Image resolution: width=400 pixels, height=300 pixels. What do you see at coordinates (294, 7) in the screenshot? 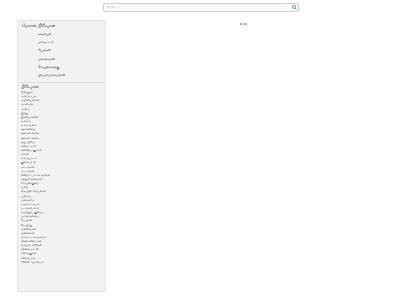
I see `search-icon` at bounding box center [294, 7].